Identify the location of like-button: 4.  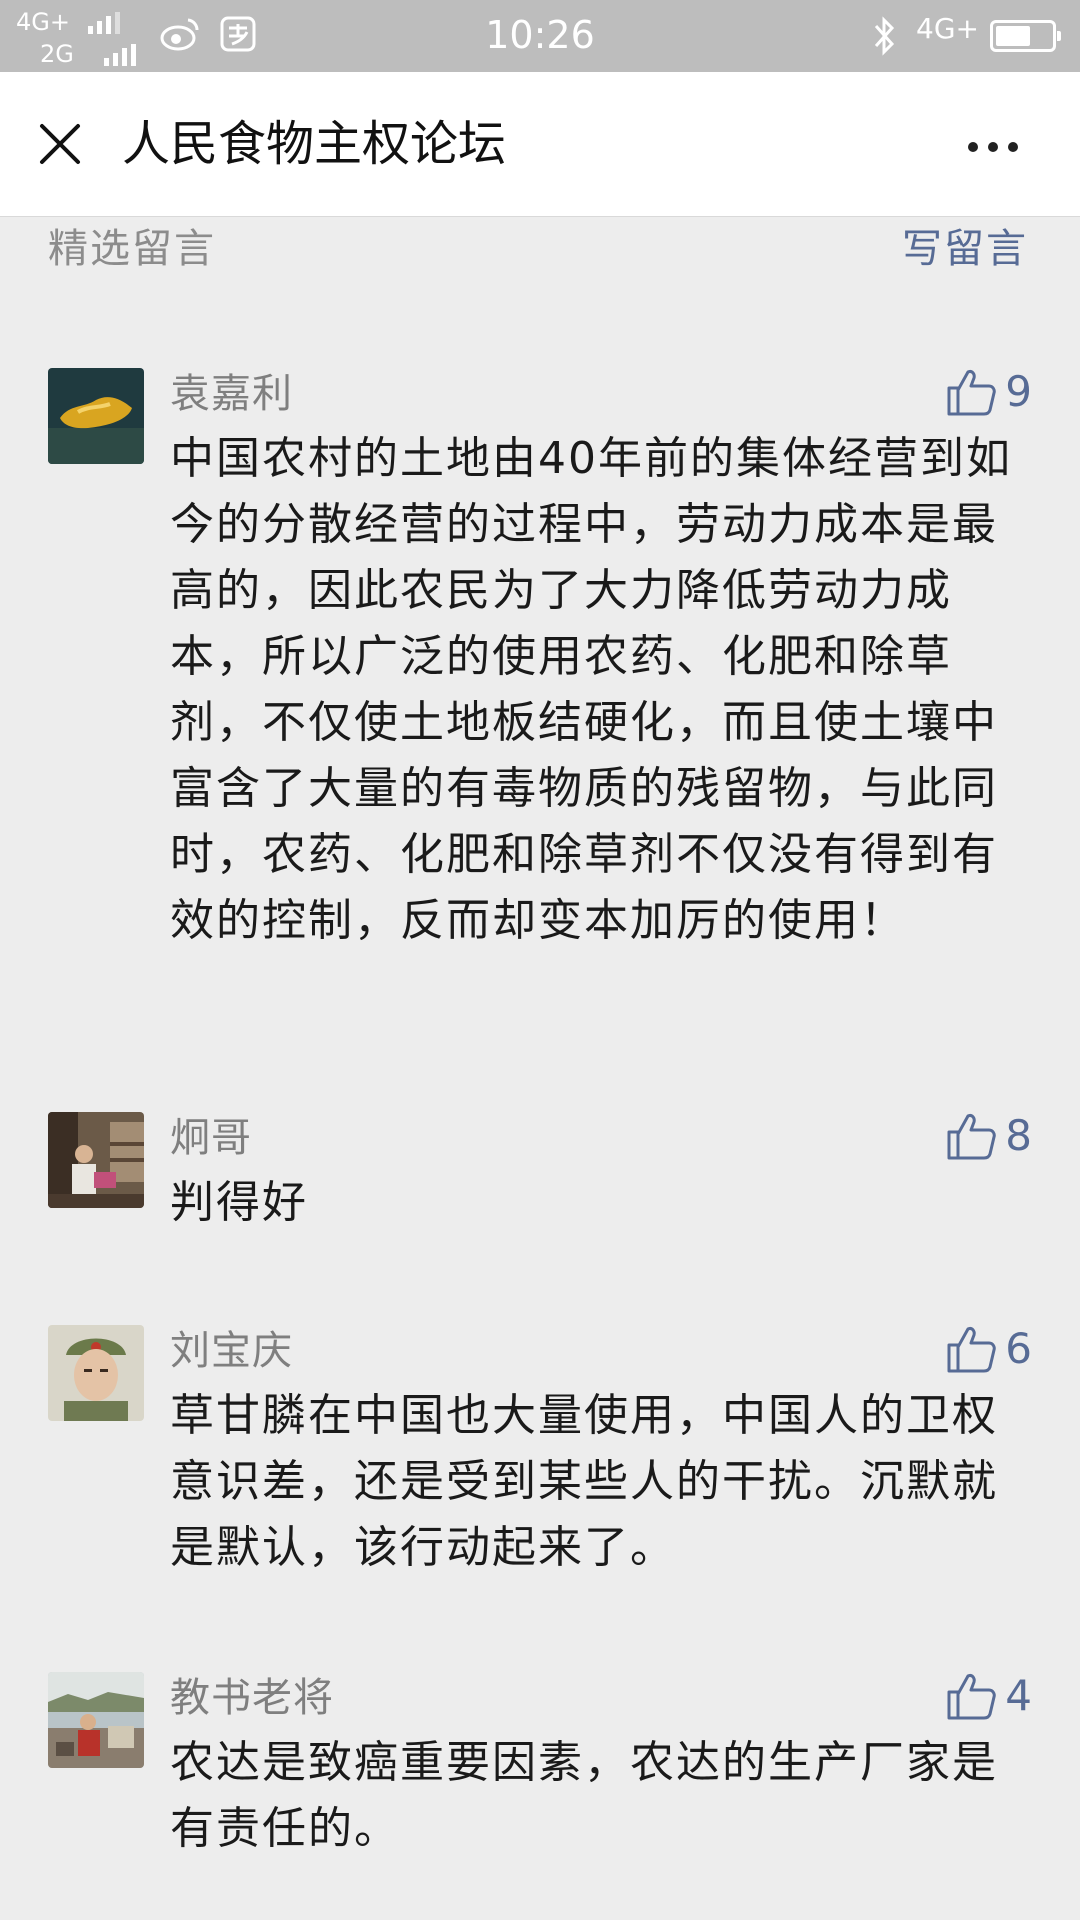
(988, 1696).